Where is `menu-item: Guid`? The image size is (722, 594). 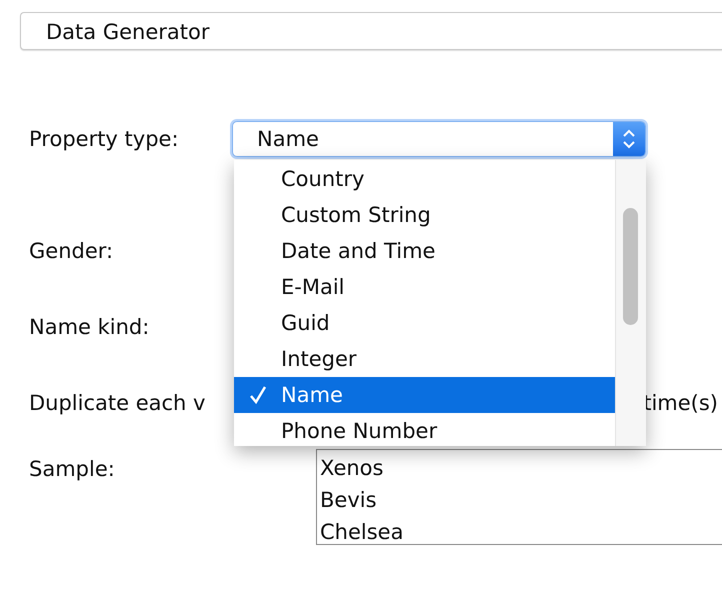 menu-item: Guid is located at coordinates (424, 323).